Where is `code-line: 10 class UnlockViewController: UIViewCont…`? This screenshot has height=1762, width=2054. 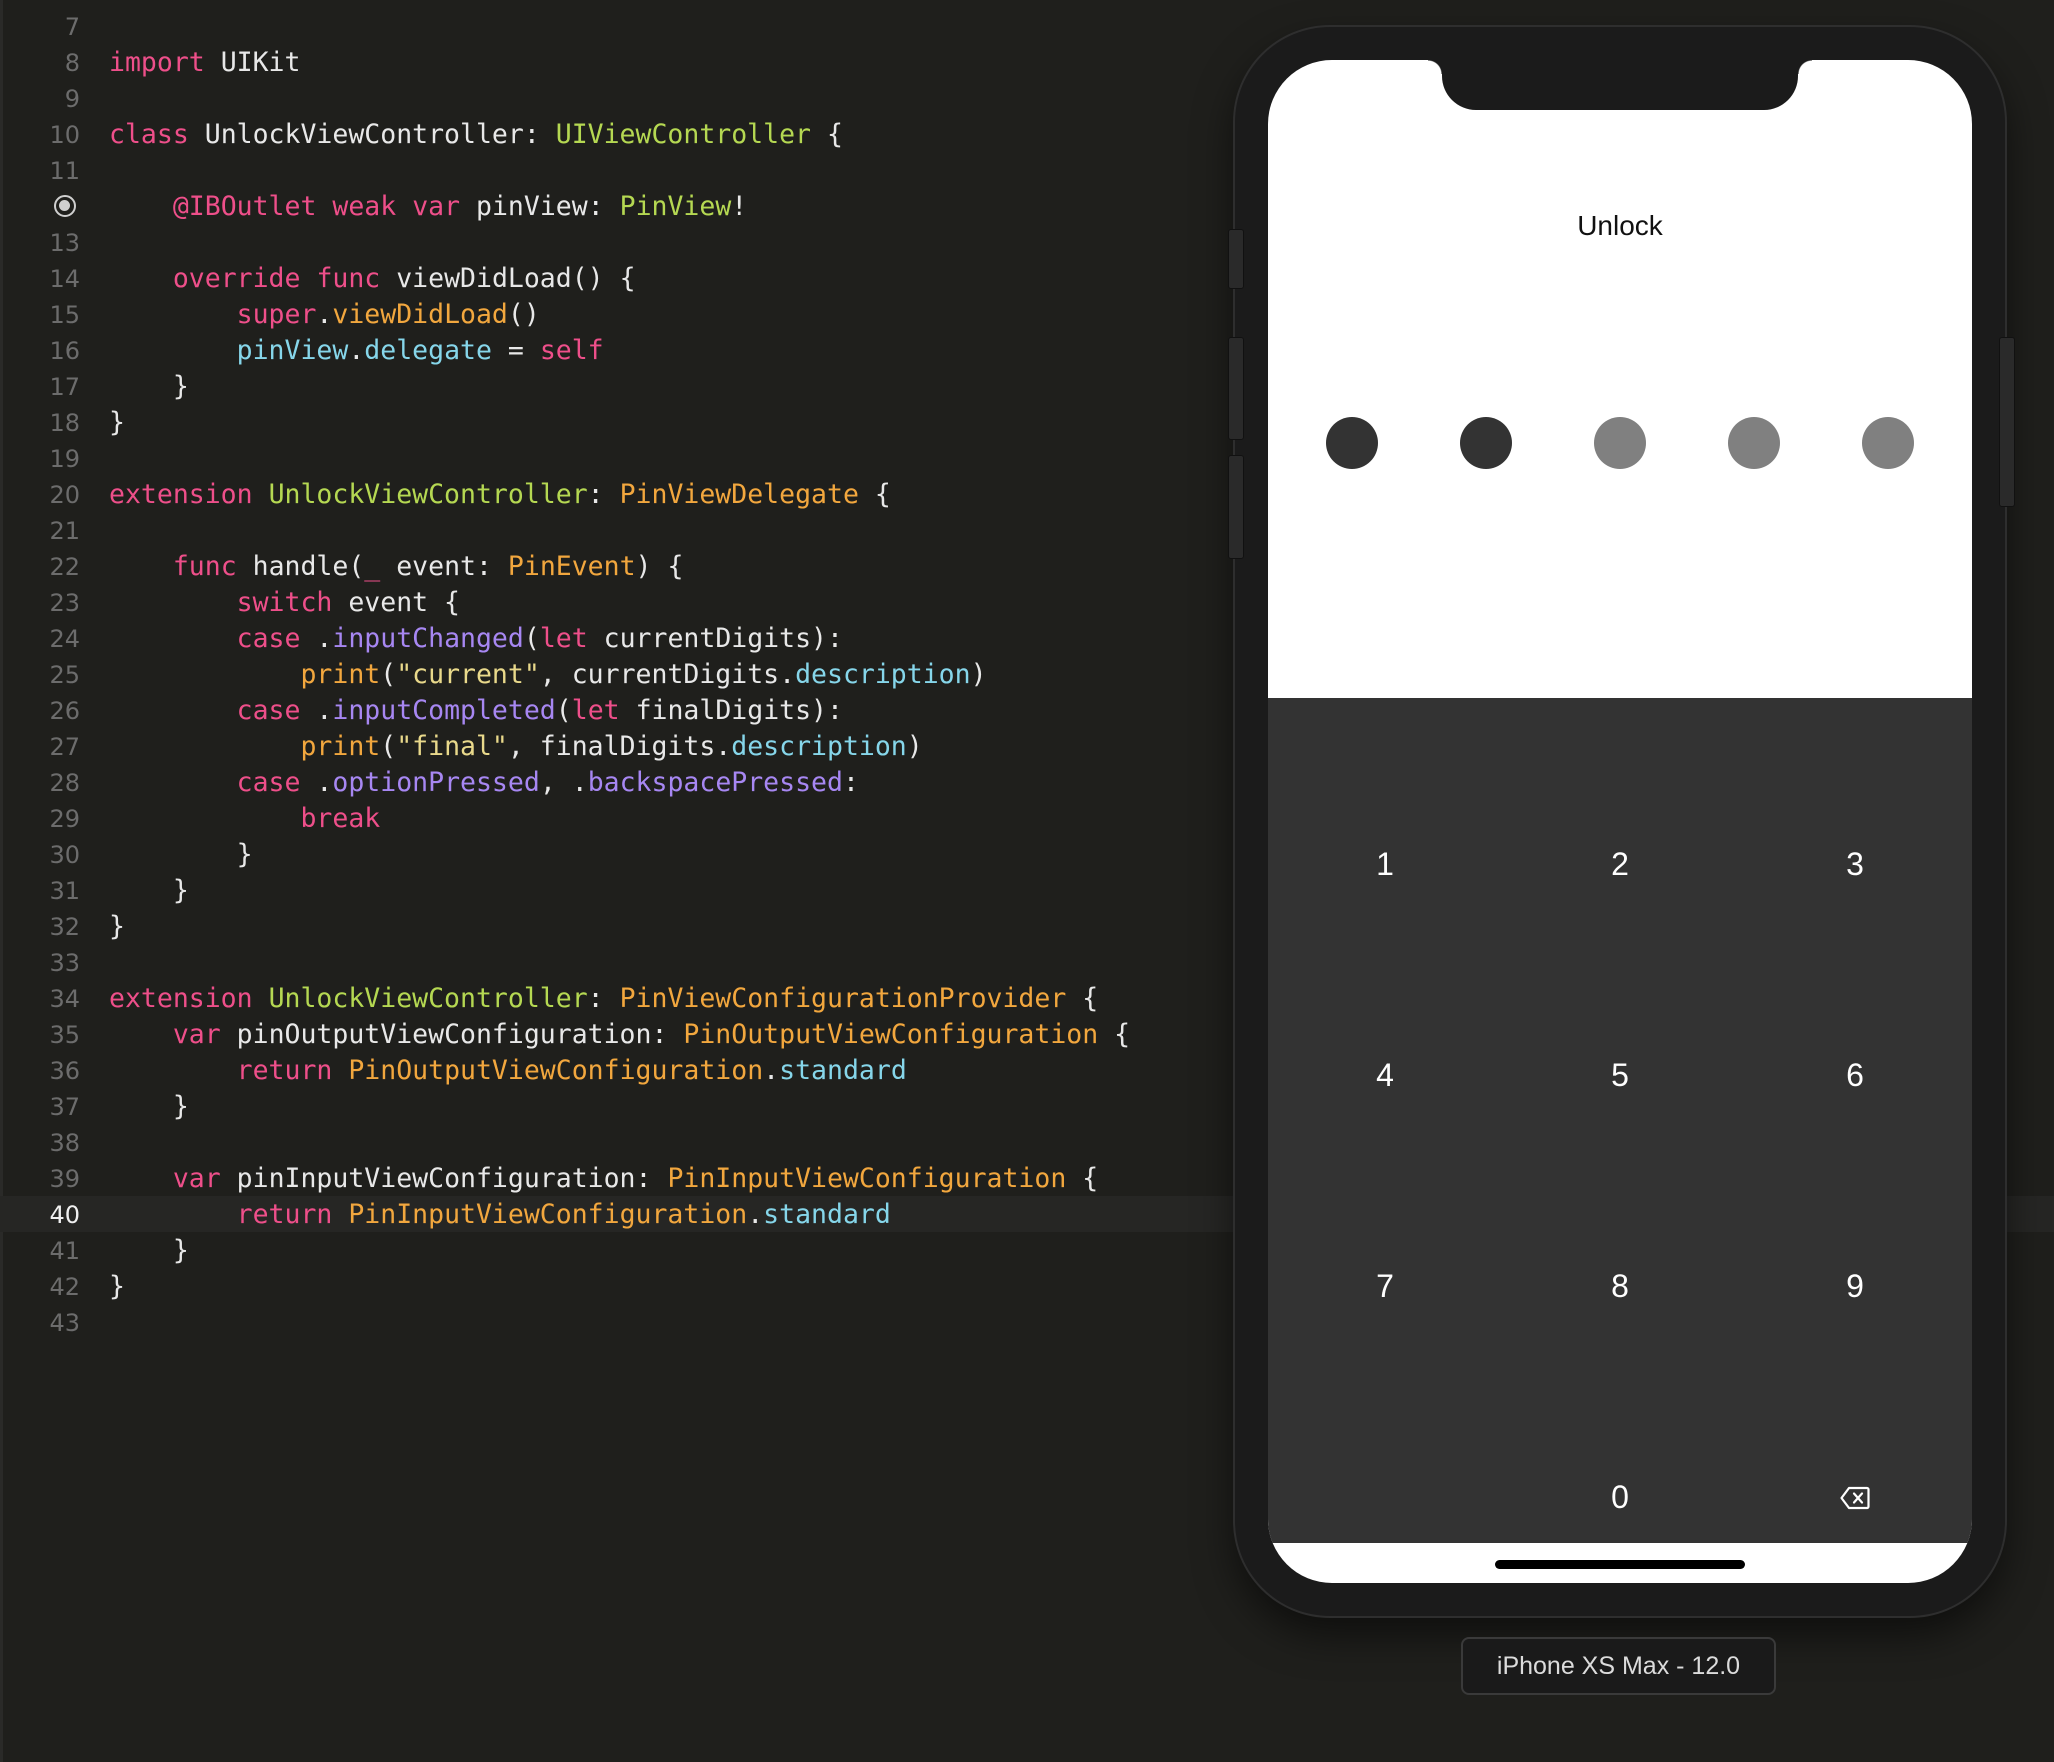 code-line: 10 class UnlockViewController: UIViewCont… is located at coordinates (615, 135).